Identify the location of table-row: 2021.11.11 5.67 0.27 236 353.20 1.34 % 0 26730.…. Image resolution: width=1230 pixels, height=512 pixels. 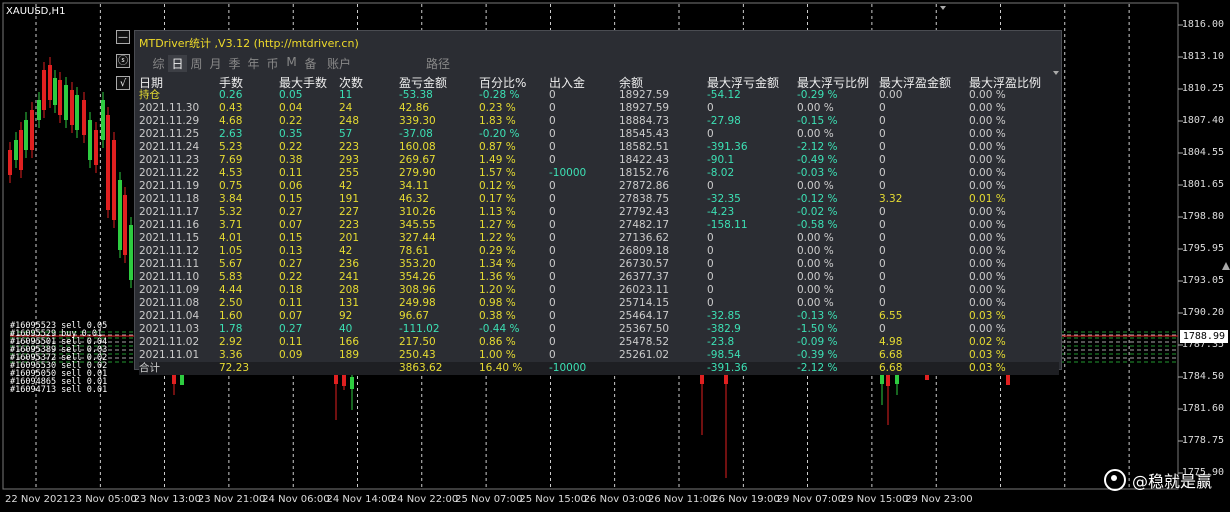
(599, 264).